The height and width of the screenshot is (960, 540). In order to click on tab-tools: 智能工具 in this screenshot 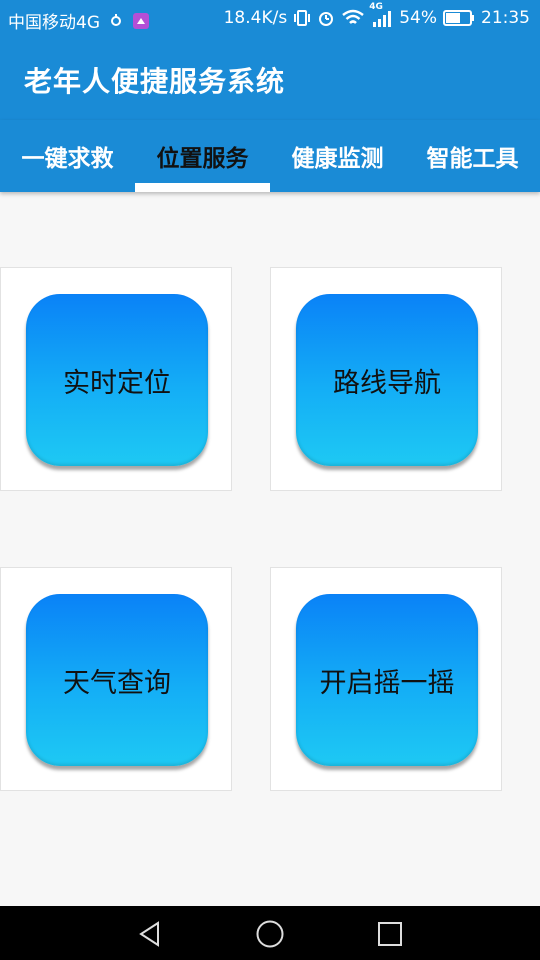, I will do `click(472, 156)`.